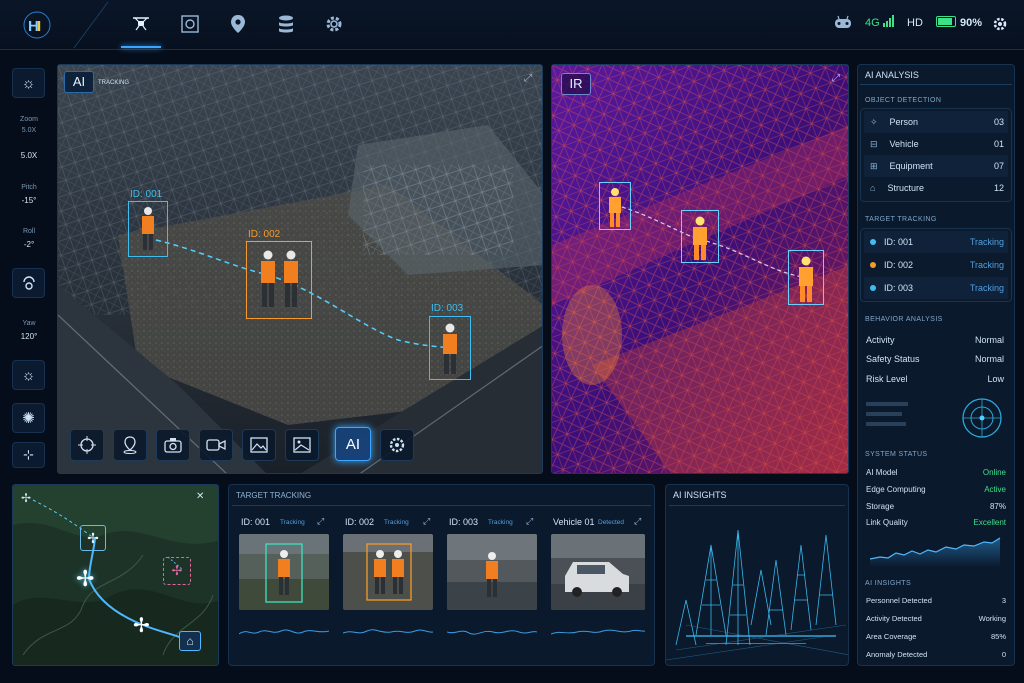  Describe the element at coordinates (114, 83) in the screenshot. I see `tracking-status: TRACKING` at that location.